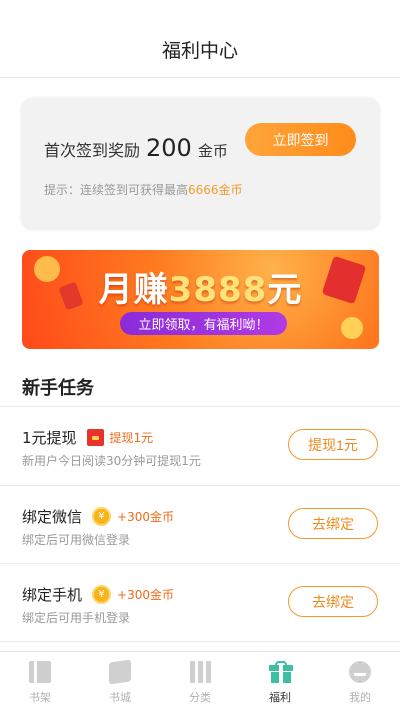 The height and width of the screenshot is (711, 400). I want to click on signin-tip-text: 提示：连续签到可获得最高, so click(116, 190).